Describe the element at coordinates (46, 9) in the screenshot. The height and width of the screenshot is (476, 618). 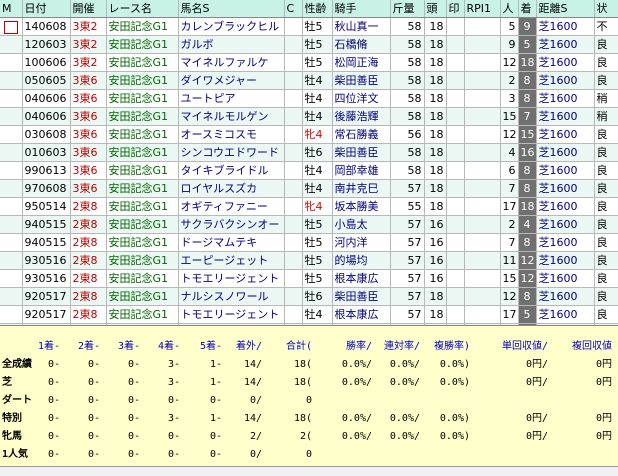
I see `column-header: 日付` at that location.